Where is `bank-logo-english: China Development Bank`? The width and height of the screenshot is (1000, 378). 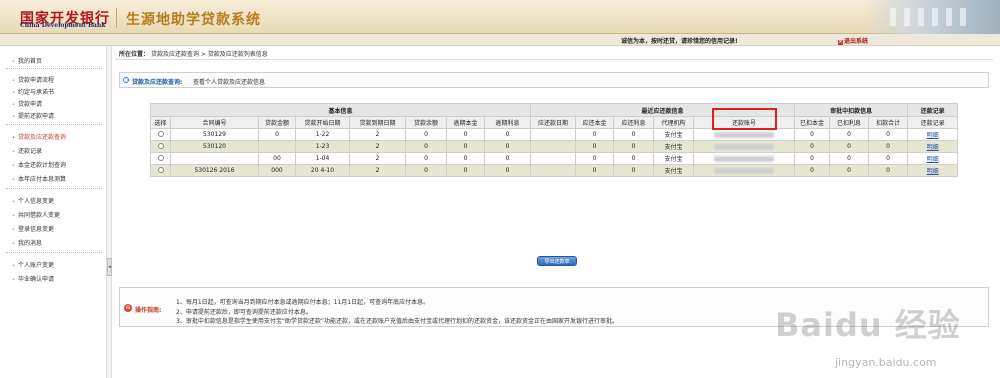
bank-logo-english: China Development Bank is located at coordinates (63, 25).